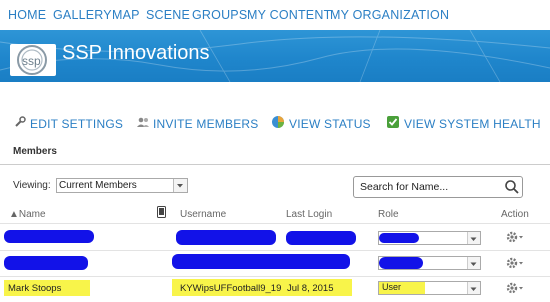 This screenshot has height=302, width=550. Describe the element at coordinates (143, 122) in the screenshot. I see `users-icon` at that location.